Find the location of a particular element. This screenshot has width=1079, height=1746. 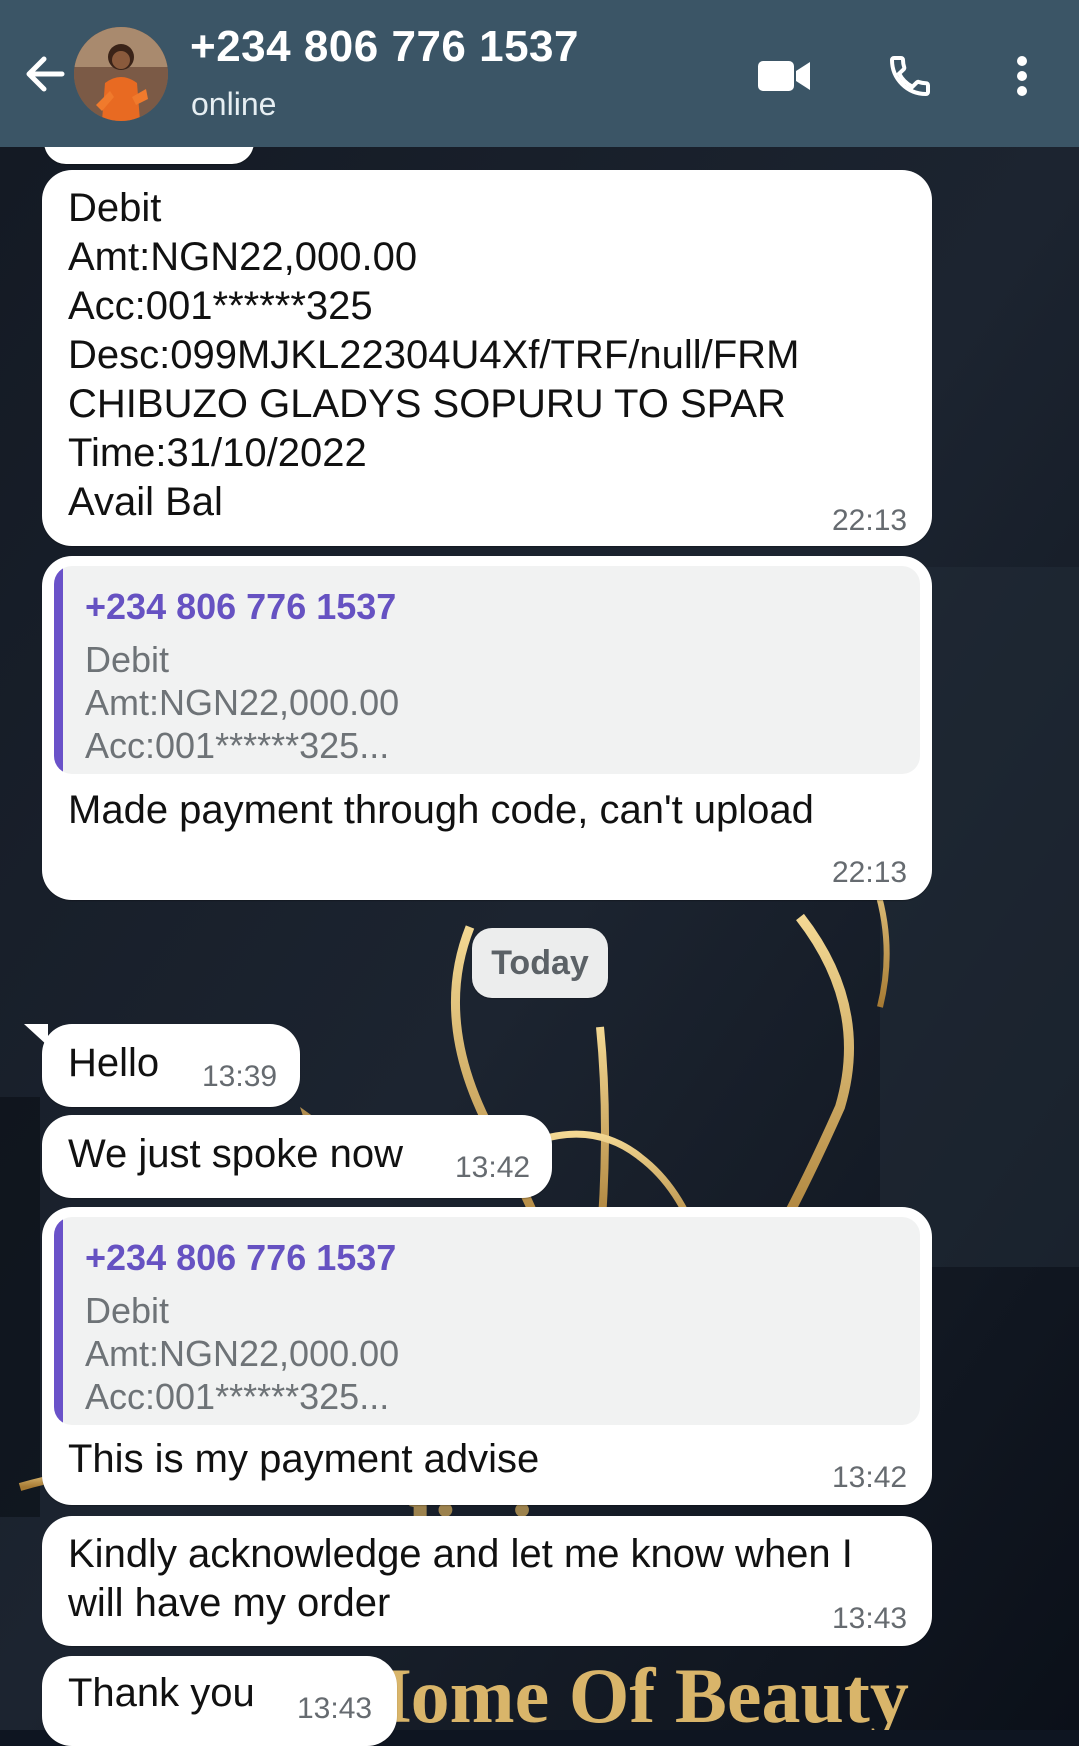

message-bubble: We just spoke now 13:42 is located at coordinates (297, 1156).